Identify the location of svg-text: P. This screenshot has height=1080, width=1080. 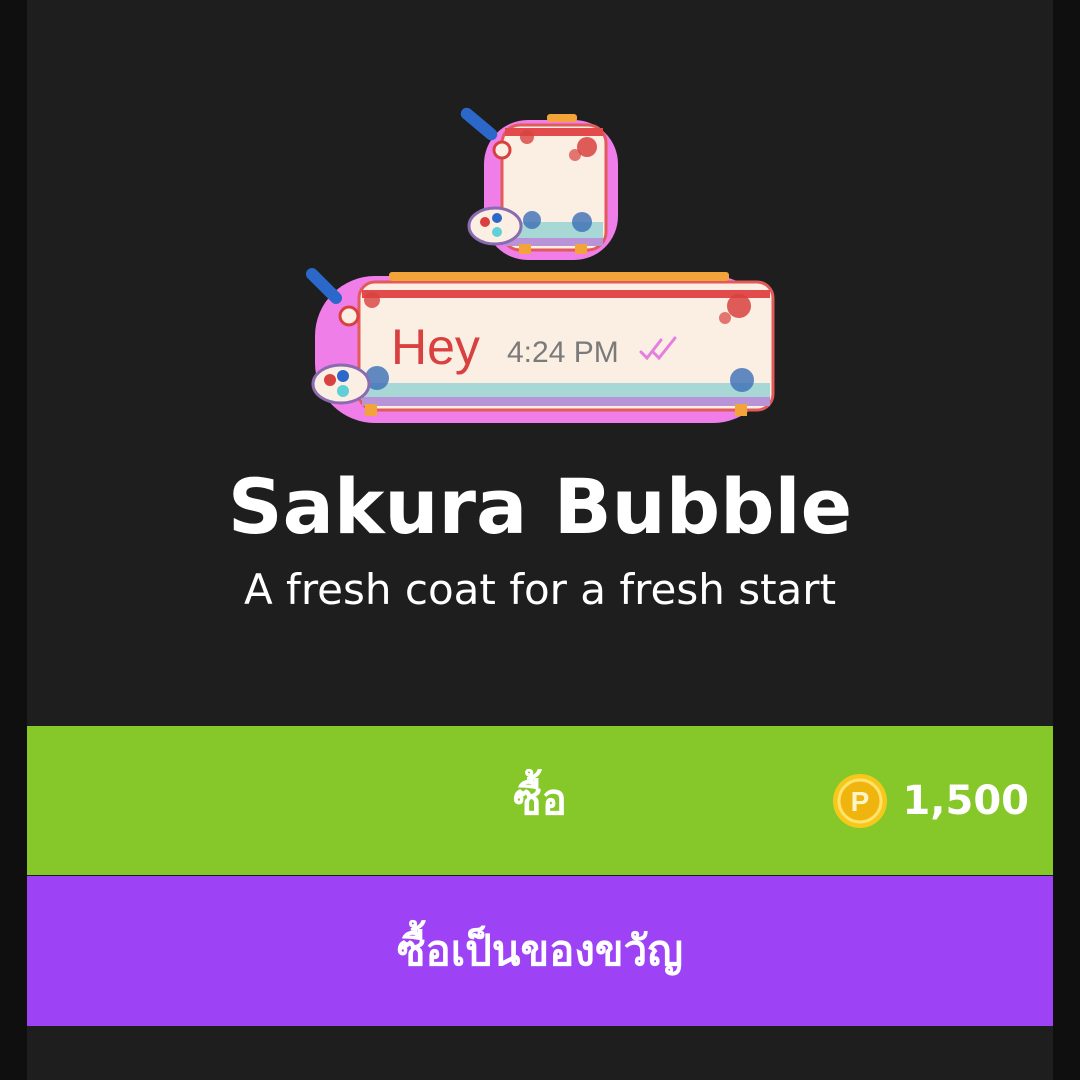
(860, 801).